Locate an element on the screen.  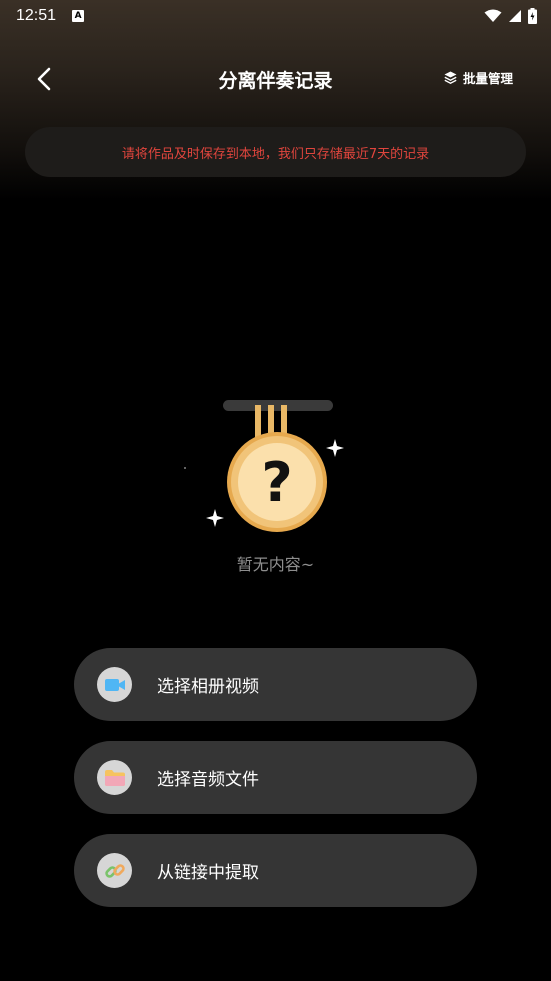
select-album-video-label: 选择相册视频 is located at coordinates (208, 687).